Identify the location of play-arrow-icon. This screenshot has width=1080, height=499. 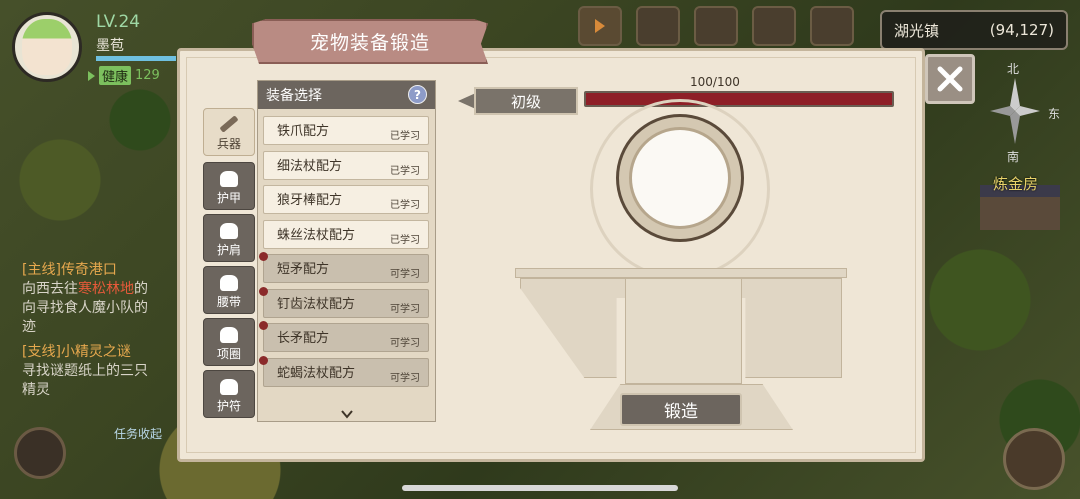
(600, 26).